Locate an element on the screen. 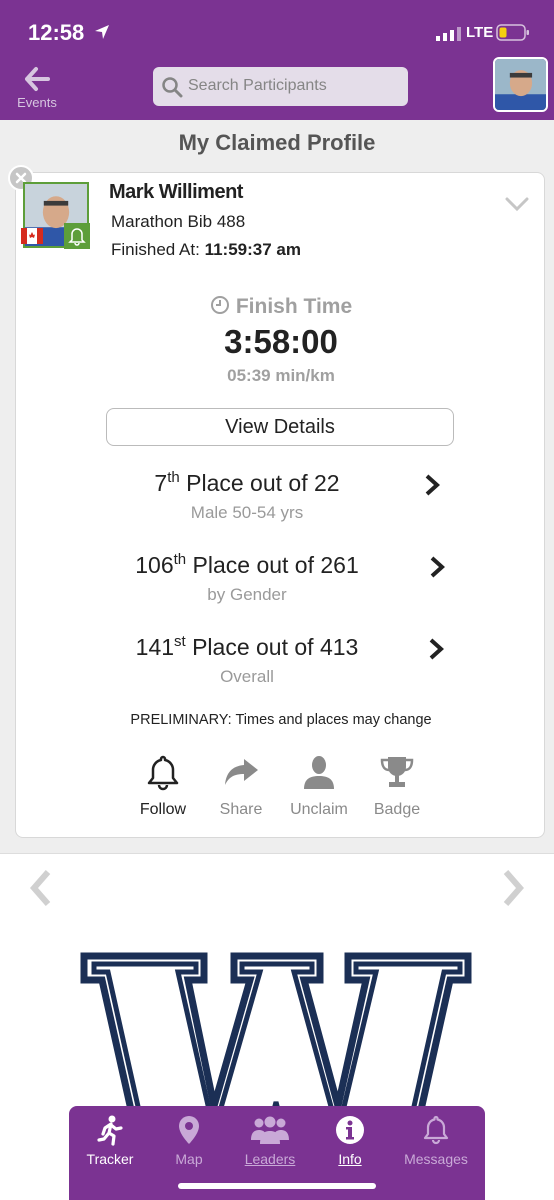  badge-button: Badge is located at coordinates (397, 786).